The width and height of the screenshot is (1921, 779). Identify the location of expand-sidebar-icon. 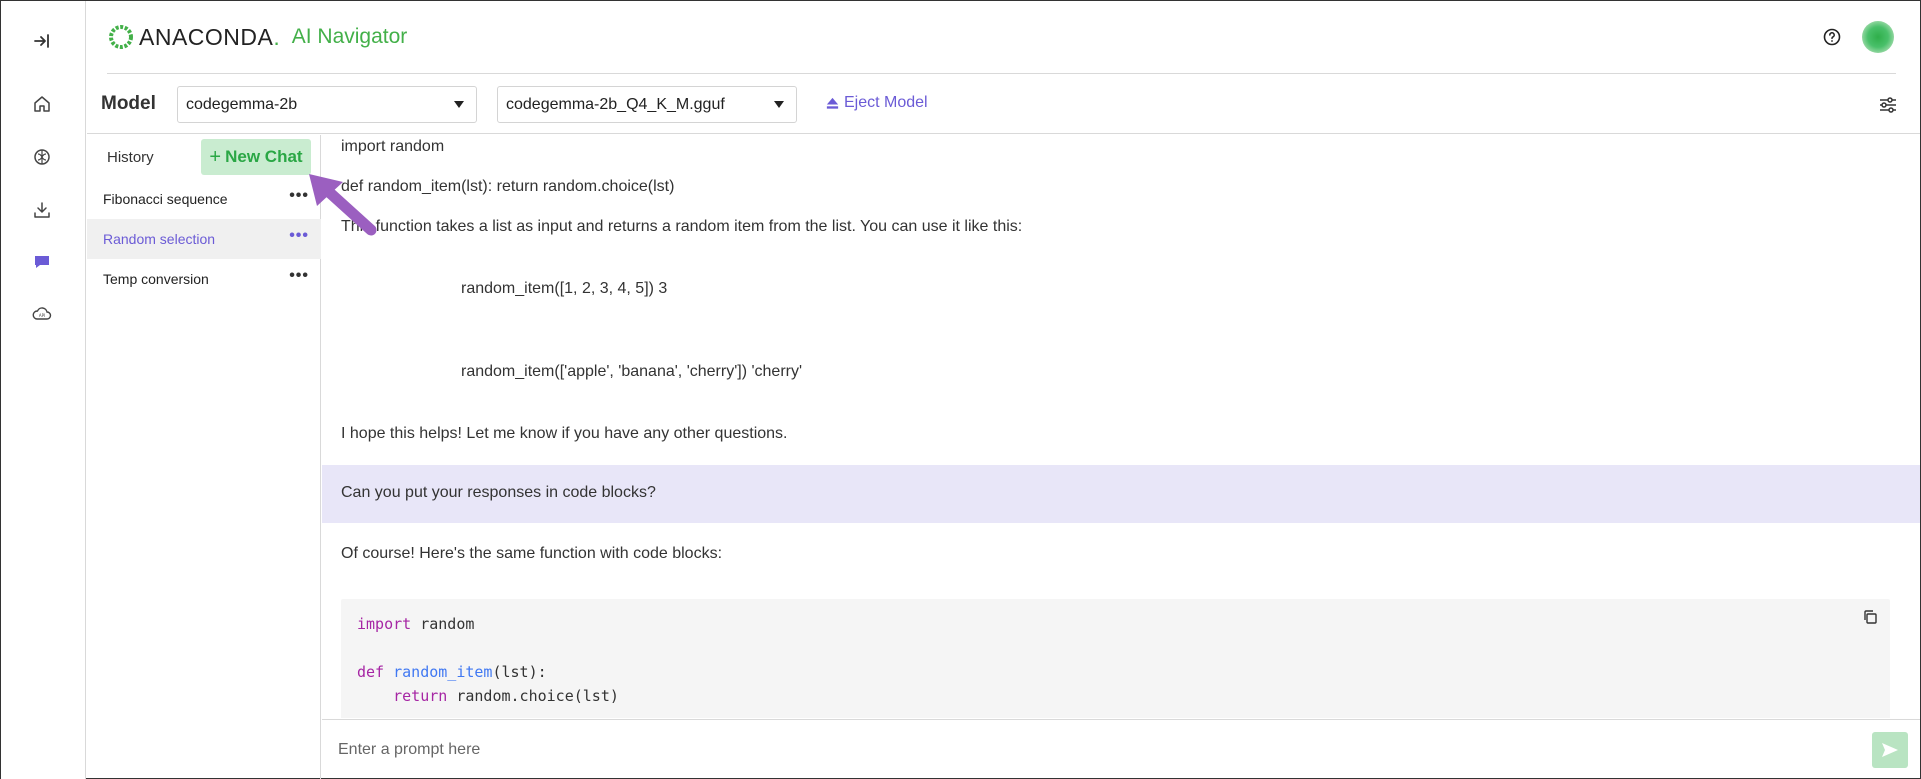
(42, 41).